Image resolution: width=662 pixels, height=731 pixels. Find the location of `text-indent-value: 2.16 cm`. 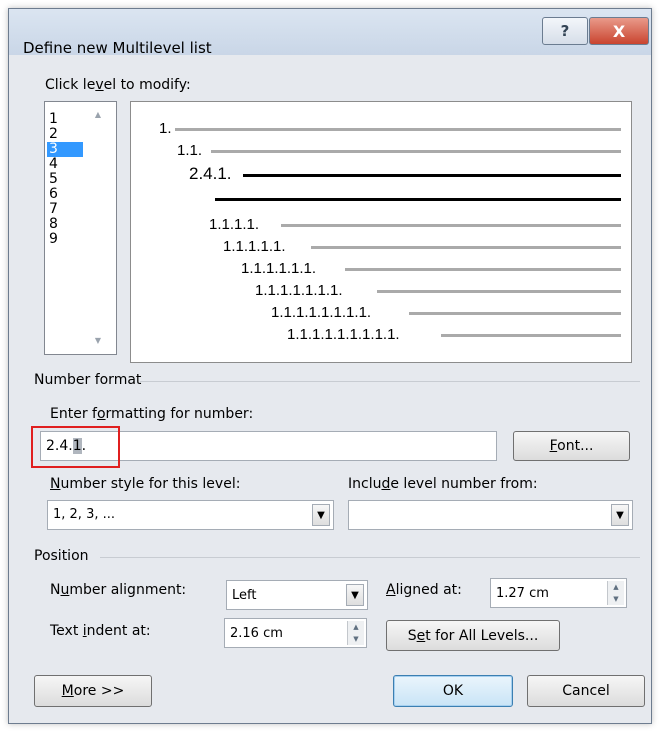

text-indent-value: 2.16 cm is located at coordinates (256, 633).